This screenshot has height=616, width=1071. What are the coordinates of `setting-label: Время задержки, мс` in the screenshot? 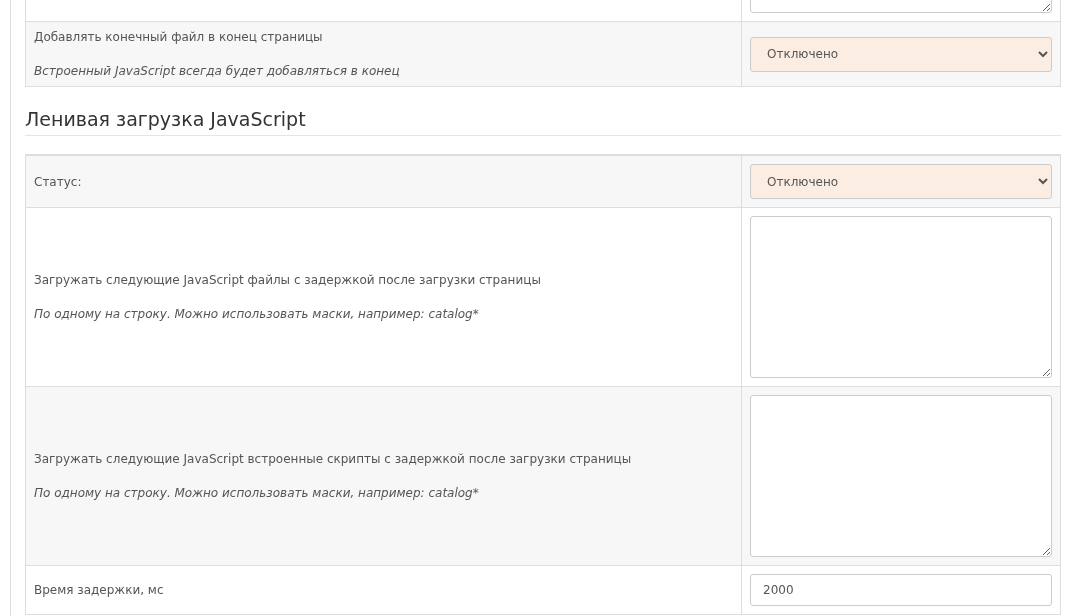 It's located at (99, 590).